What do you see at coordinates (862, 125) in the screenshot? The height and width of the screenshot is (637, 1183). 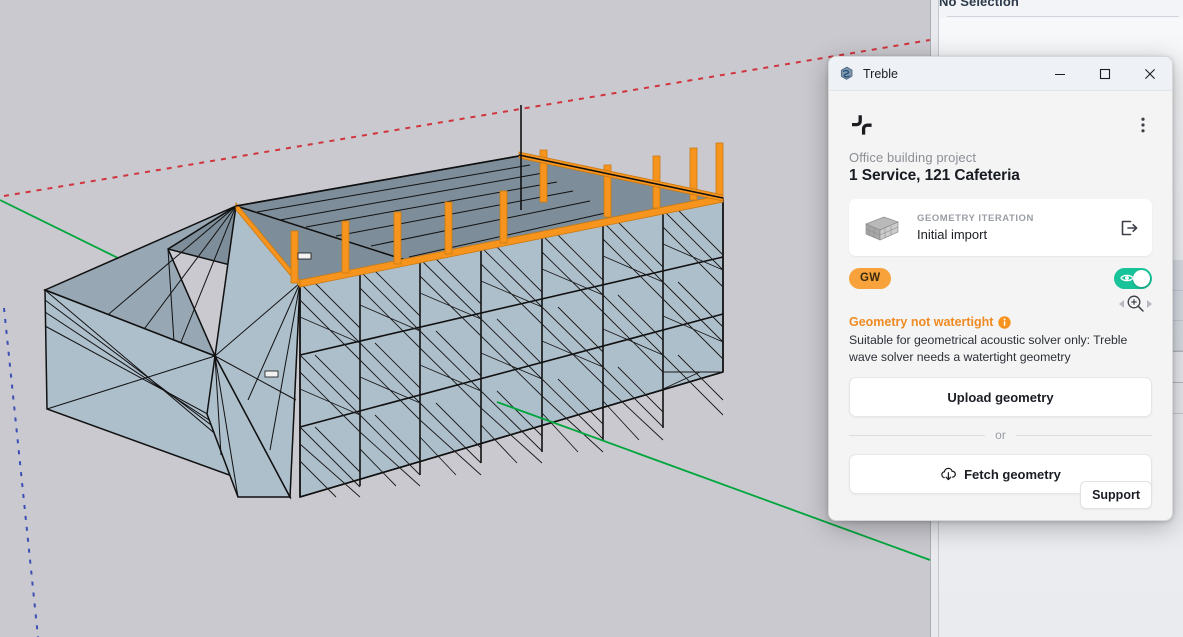 I see `treble-logo` at bounding box center [862, 125].